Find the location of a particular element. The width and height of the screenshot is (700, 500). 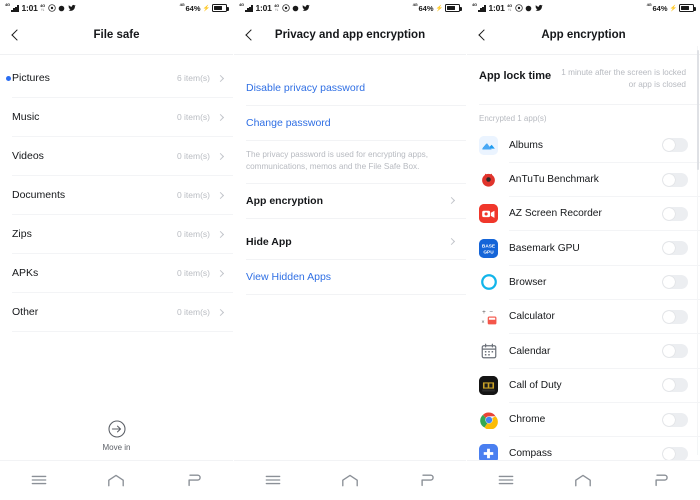

hide-app-row: Hide App is located at coordinates (350, 242).